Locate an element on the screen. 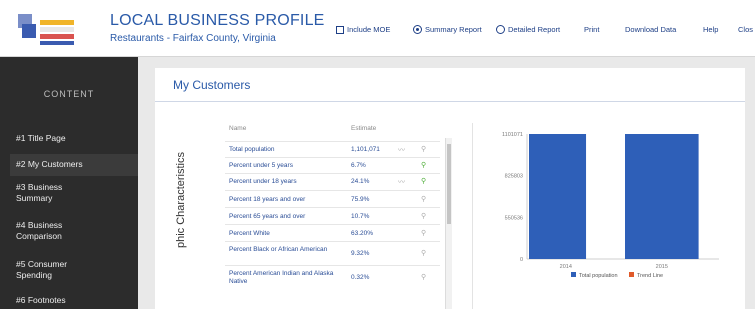 The height and width of the screenshot is (309, 755). legend-label: Total population is located at coordinates (598, 276).